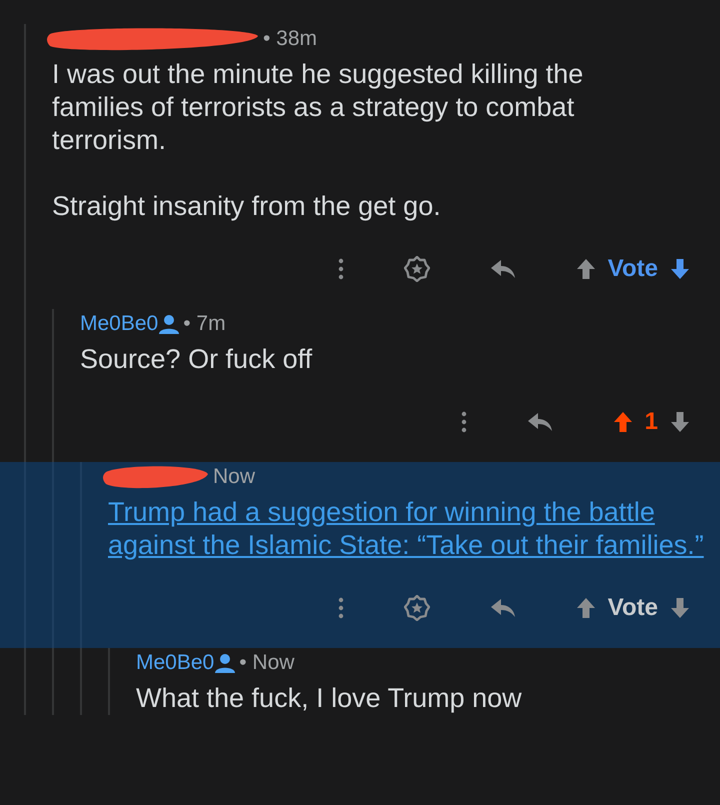  Describe the element at coordinates (290, 39) in the screenshot. I see `timestamp: • 38m` at that location.